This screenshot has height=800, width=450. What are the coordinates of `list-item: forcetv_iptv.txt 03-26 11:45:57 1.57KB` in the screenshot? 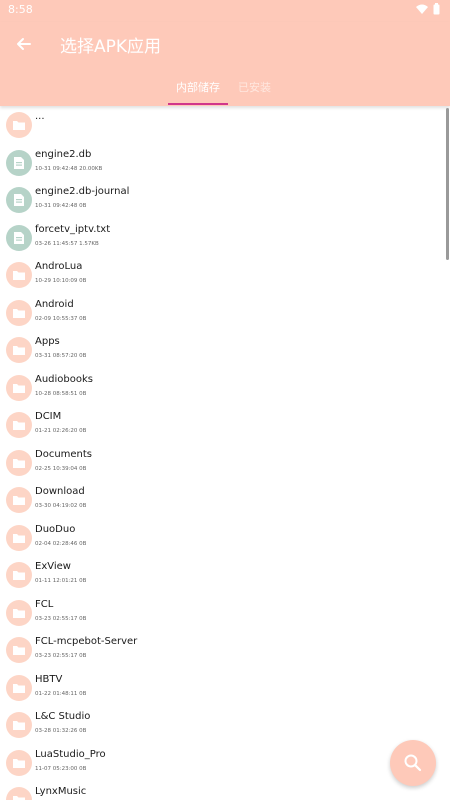 It's located at (225, 238).